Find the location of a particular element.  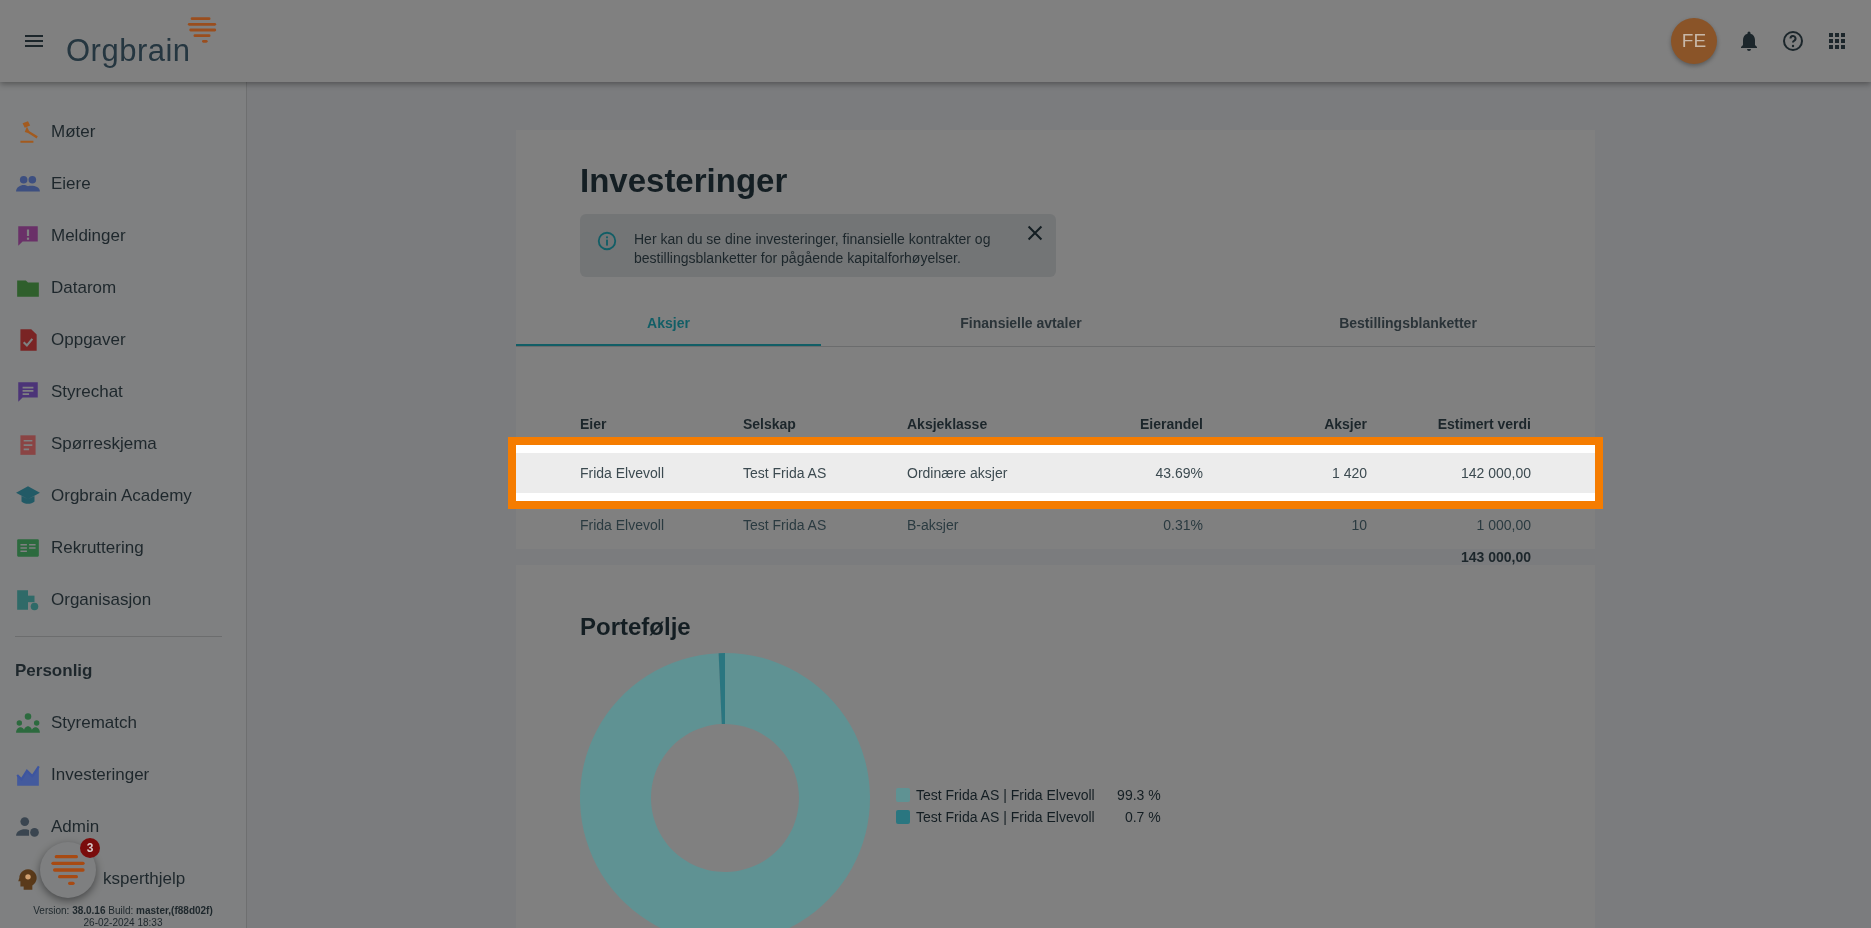

section-title: Portefølje is located at coordinates (636, 627).